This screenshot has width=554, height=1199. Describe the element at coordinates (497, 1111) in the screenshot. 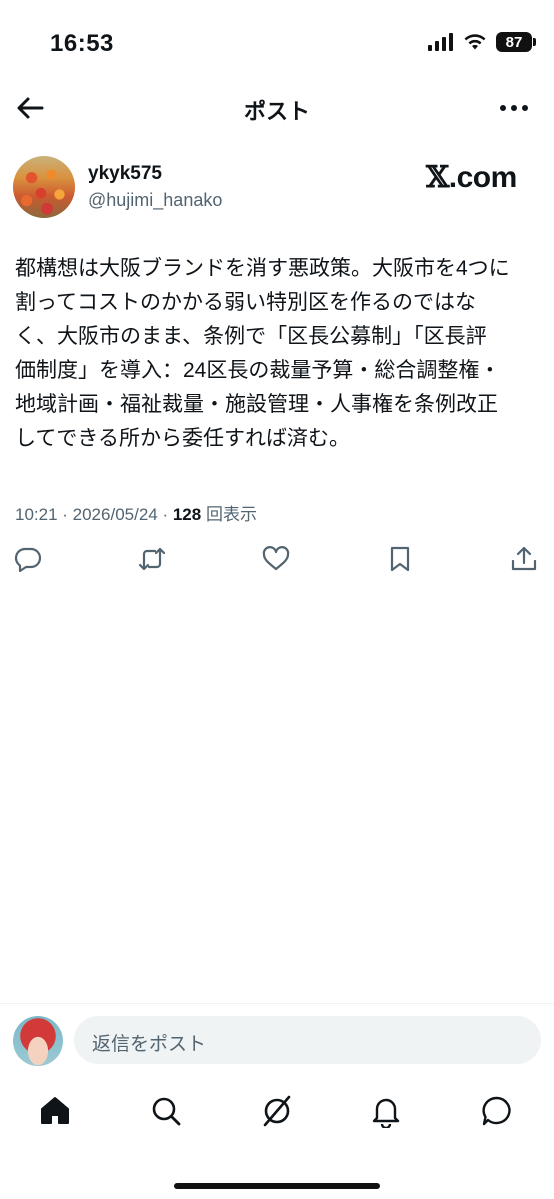

I see `messages-icon` at that location.